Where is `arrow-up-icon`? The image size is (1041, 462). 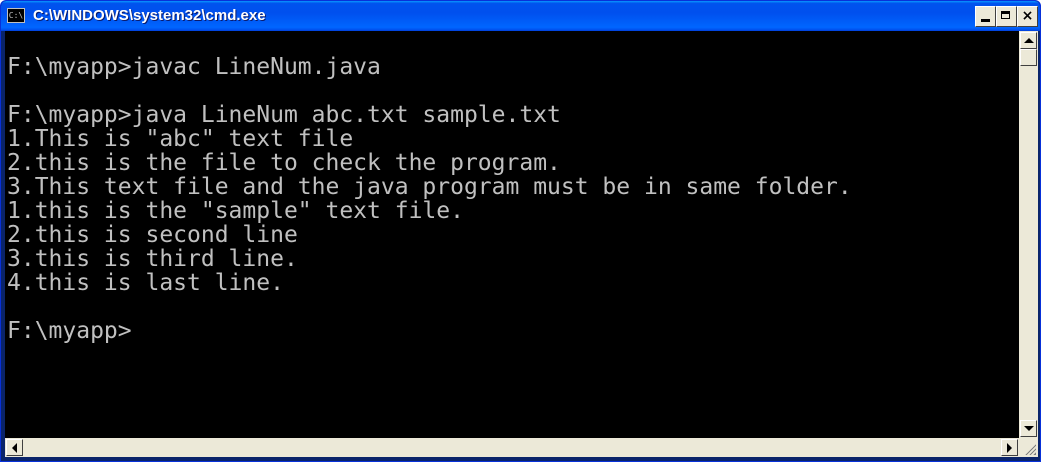 arrow-up-icon is located at coordinates (1029, 40).